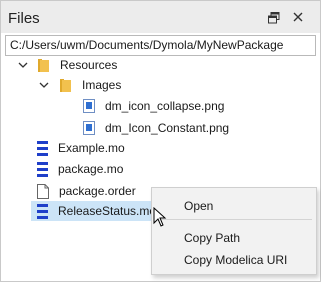 The width and height of the screenshot is (321, 282). I want to click on tree-item-resources: Resources, so click(77, 65).